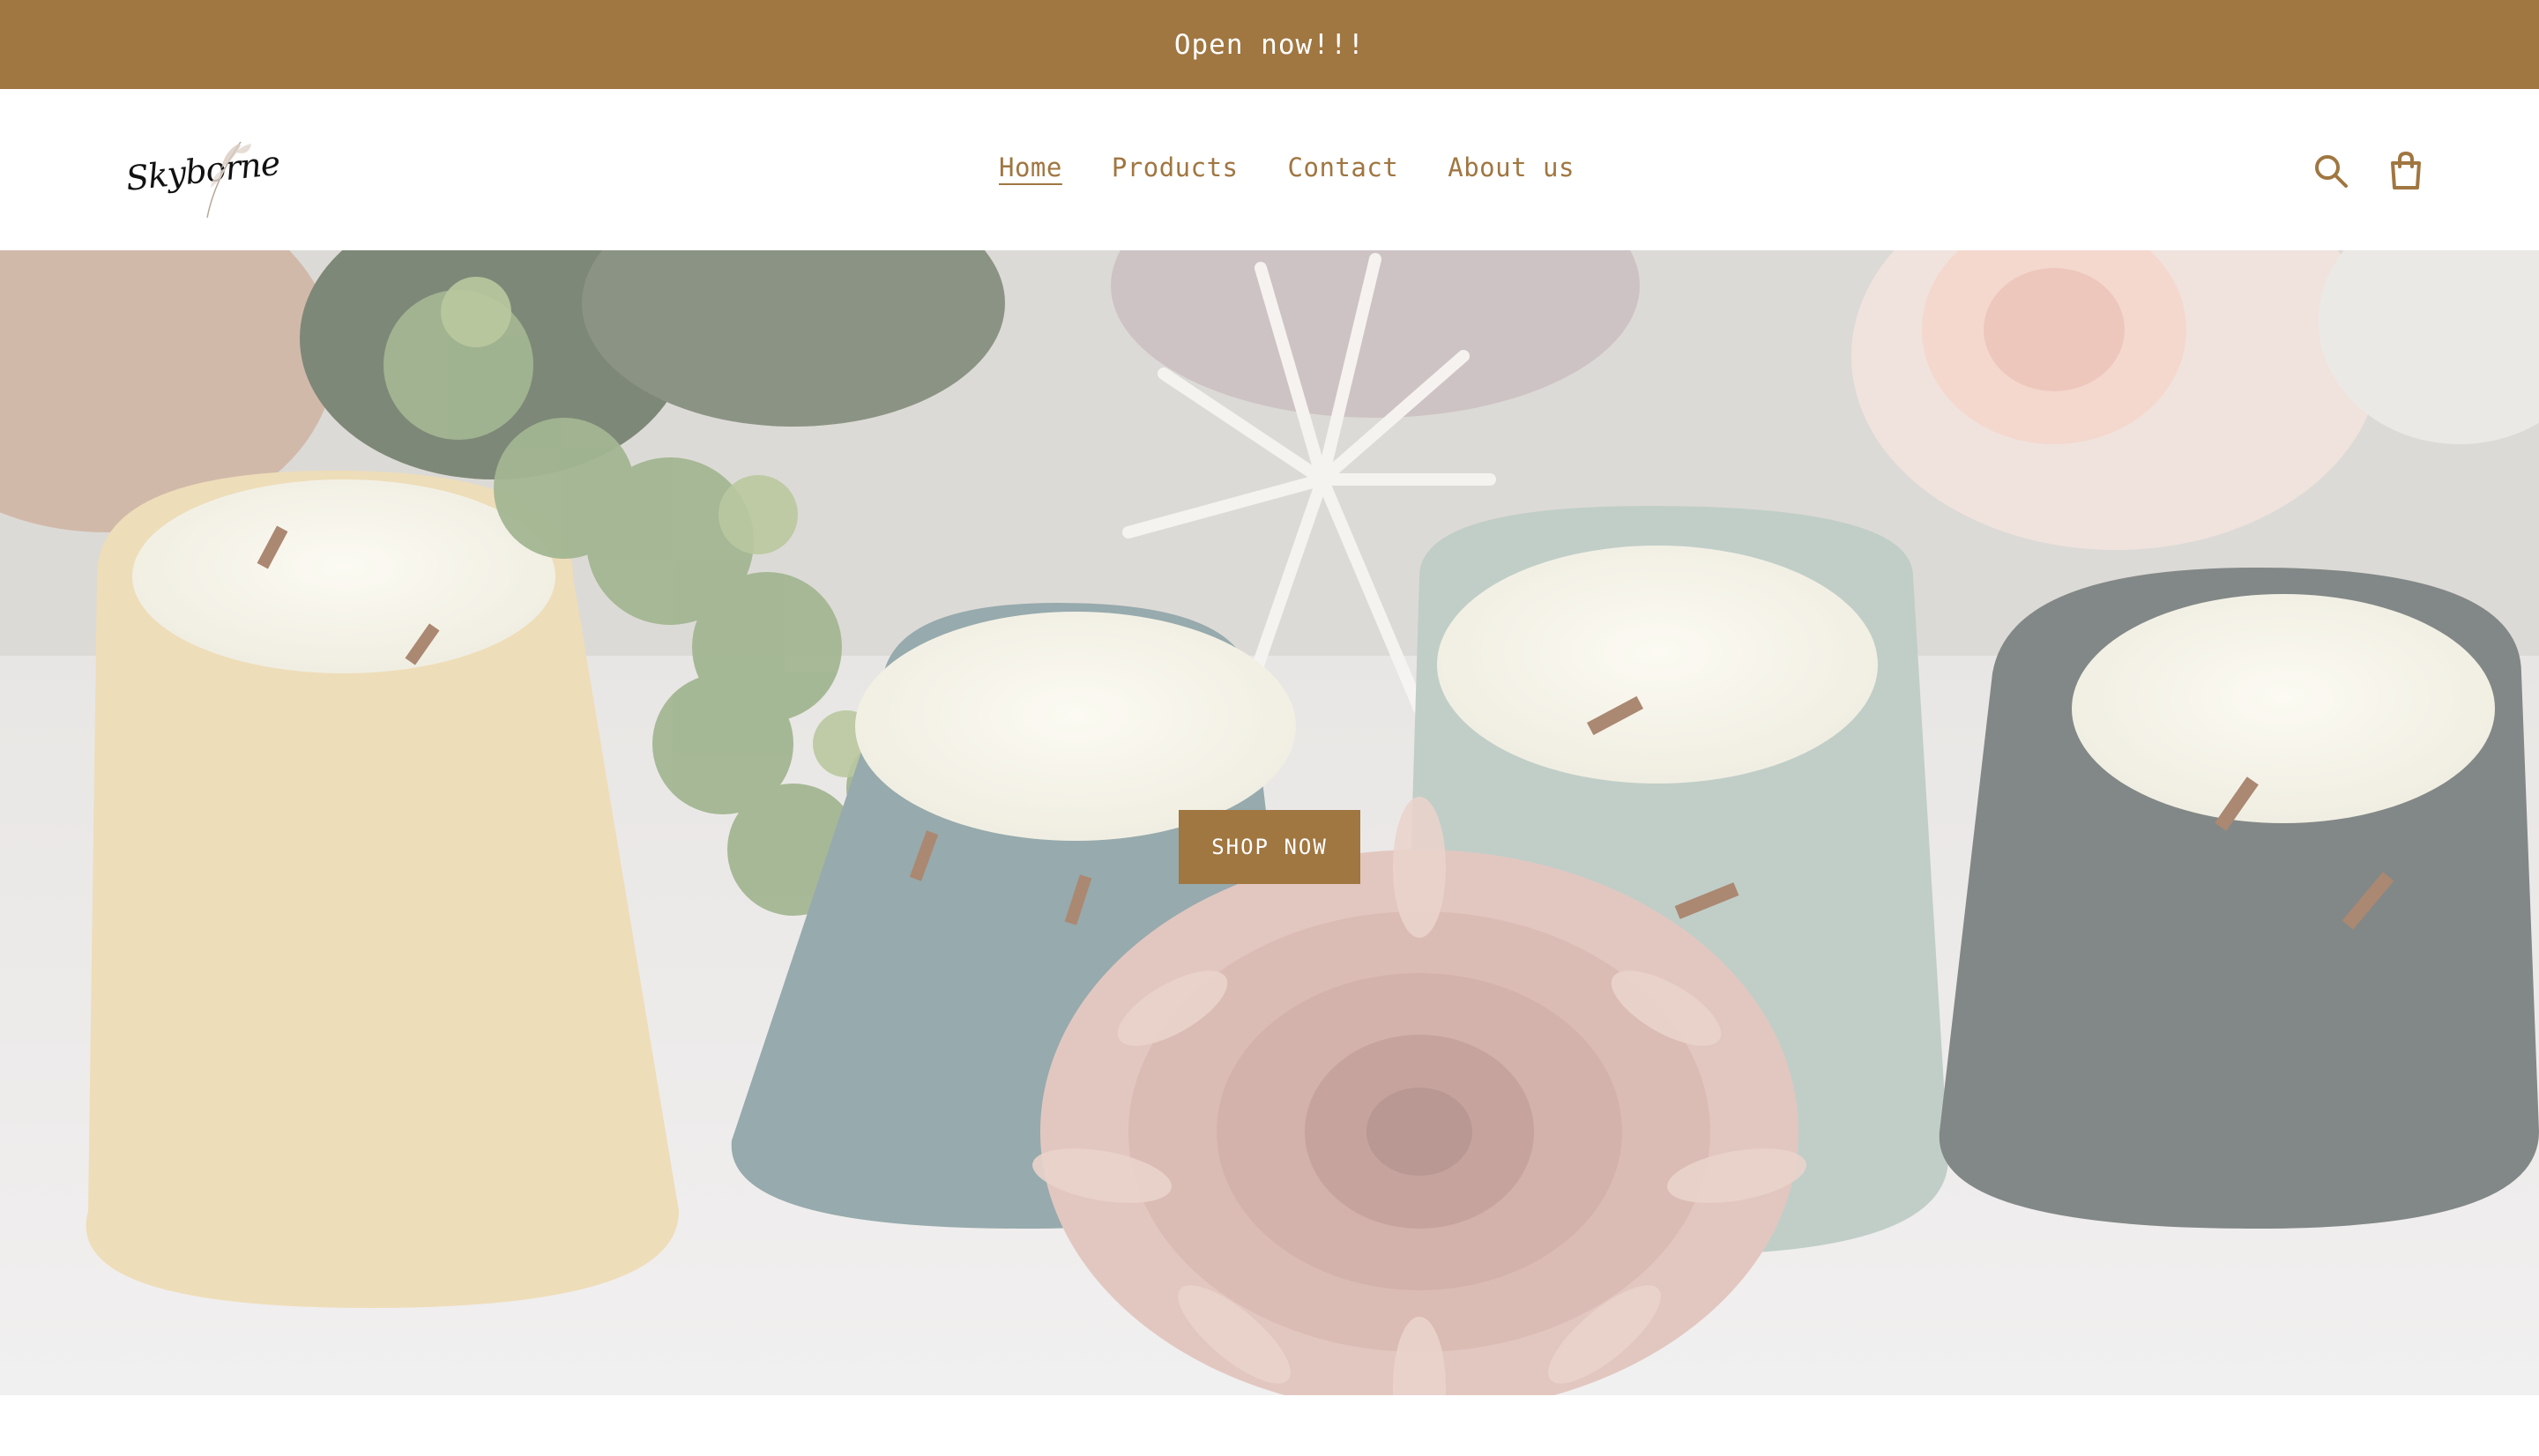 This screenshot has height=1456, width=2539. I want to click on cart-icon, so click(2406, 170).